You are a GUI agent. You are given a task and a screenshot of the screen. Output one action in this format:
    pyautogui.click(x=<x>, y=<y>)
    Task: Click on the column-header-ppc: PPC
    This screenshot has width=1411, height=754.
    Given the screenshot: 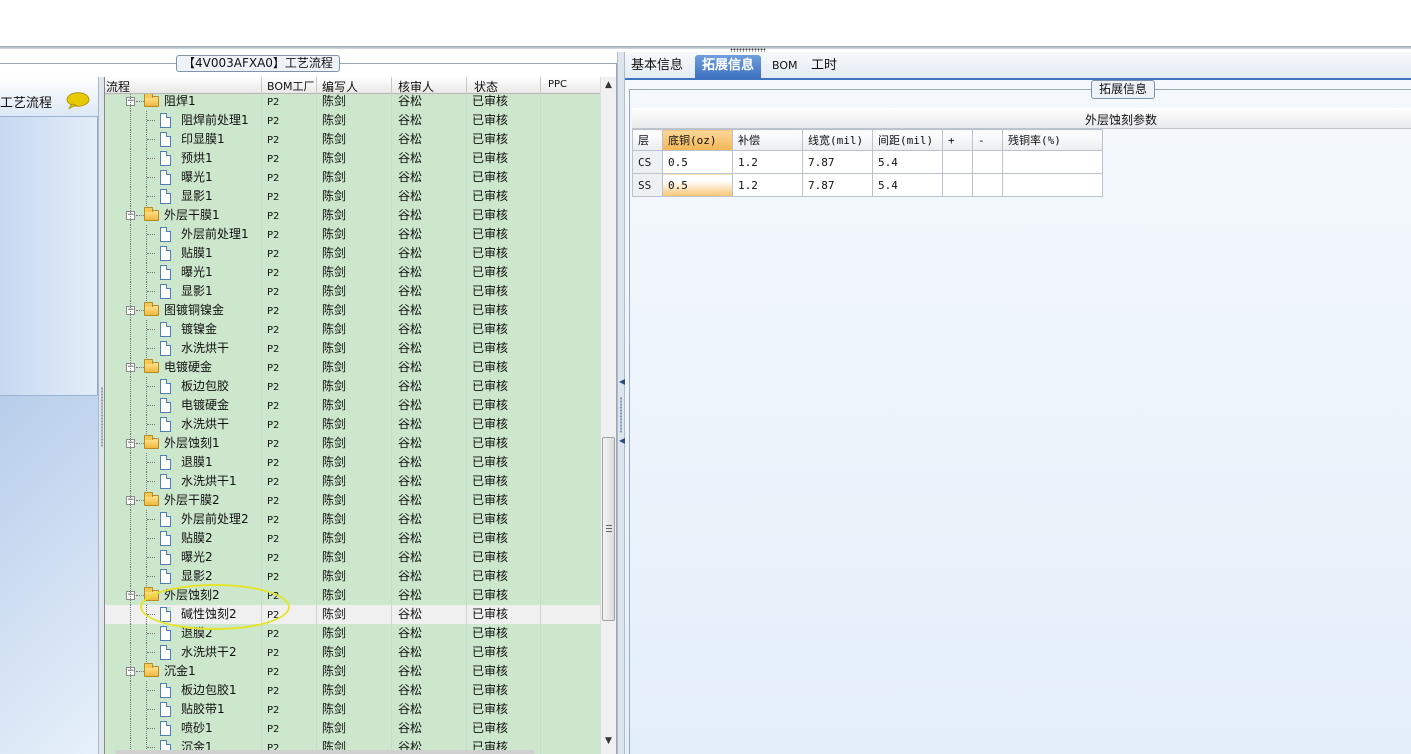 What is the action you would take?
    pyautogui.click(x=557, y=84)
    